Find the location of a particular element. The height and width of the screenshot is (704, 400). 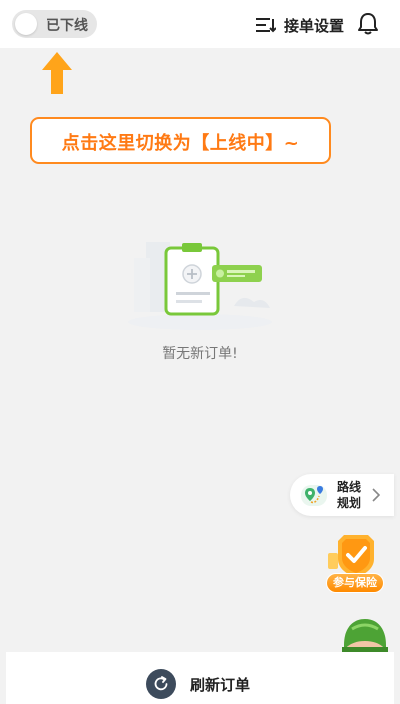

route-planning-label: 路线 规划 is located at coordinates (349, 495).